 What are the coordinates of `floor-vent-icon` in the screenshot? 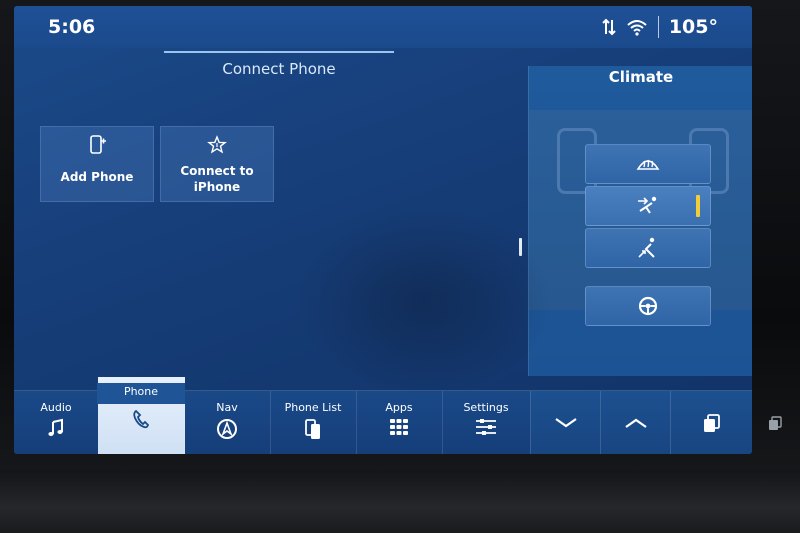 It's located at (646, 247).